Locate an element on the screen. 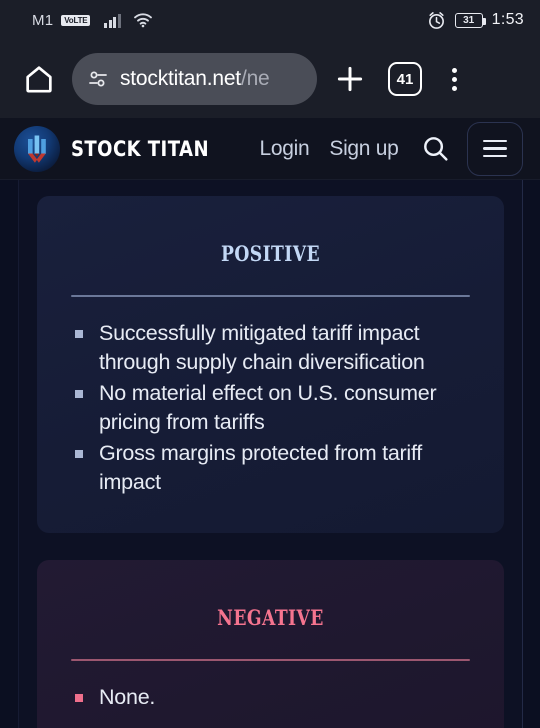 The height and width of the screenshot is (728, 540). phone-status-bar: M1 VoLTE 31 1:53 is located at coordinates (270, 20).